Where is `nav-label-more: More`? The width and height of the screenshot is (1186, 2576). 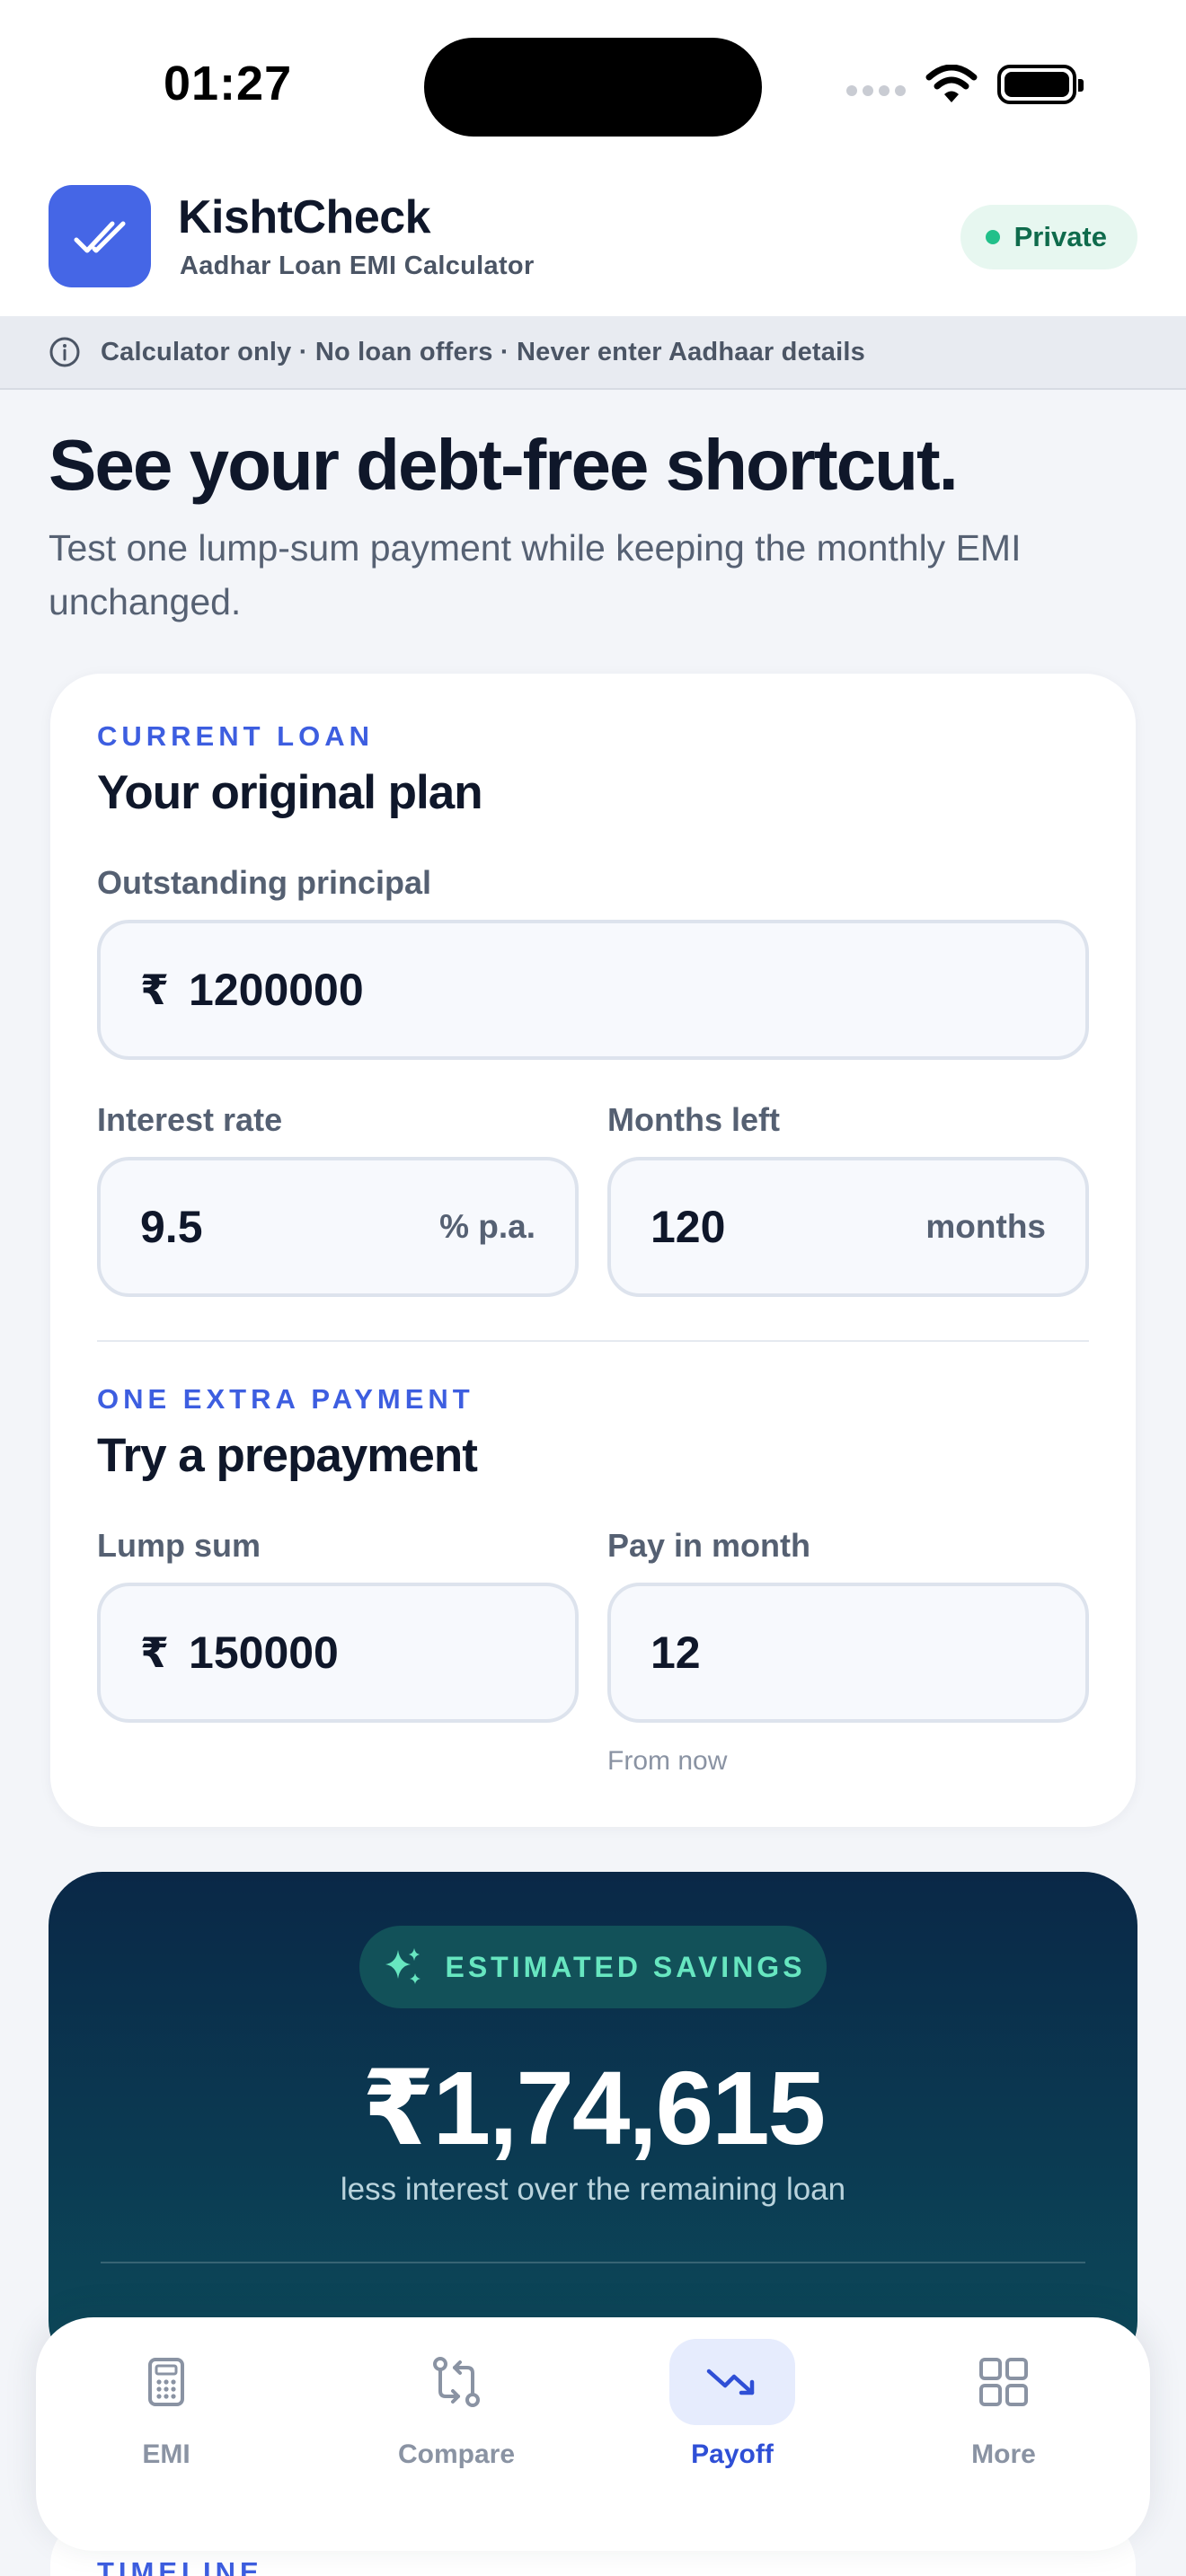 nav-label-more: More is located at coordinates (1003, 2454).